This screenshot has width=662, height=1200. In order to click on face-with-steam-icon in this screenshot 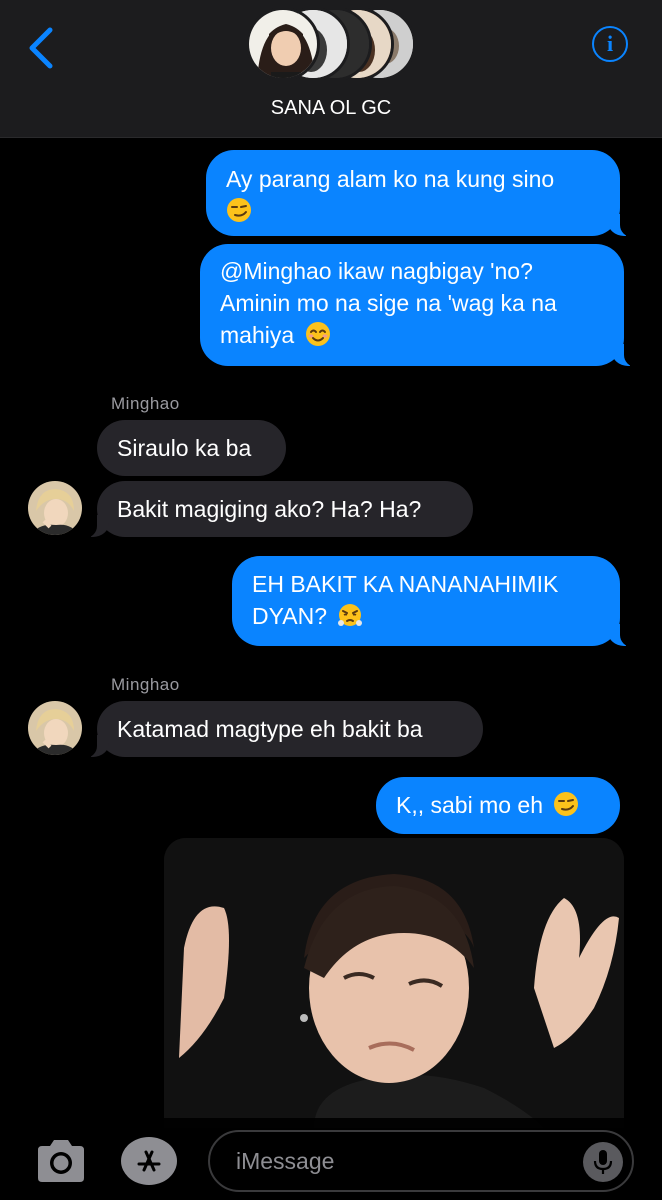, I will do `click(350, 615)`.